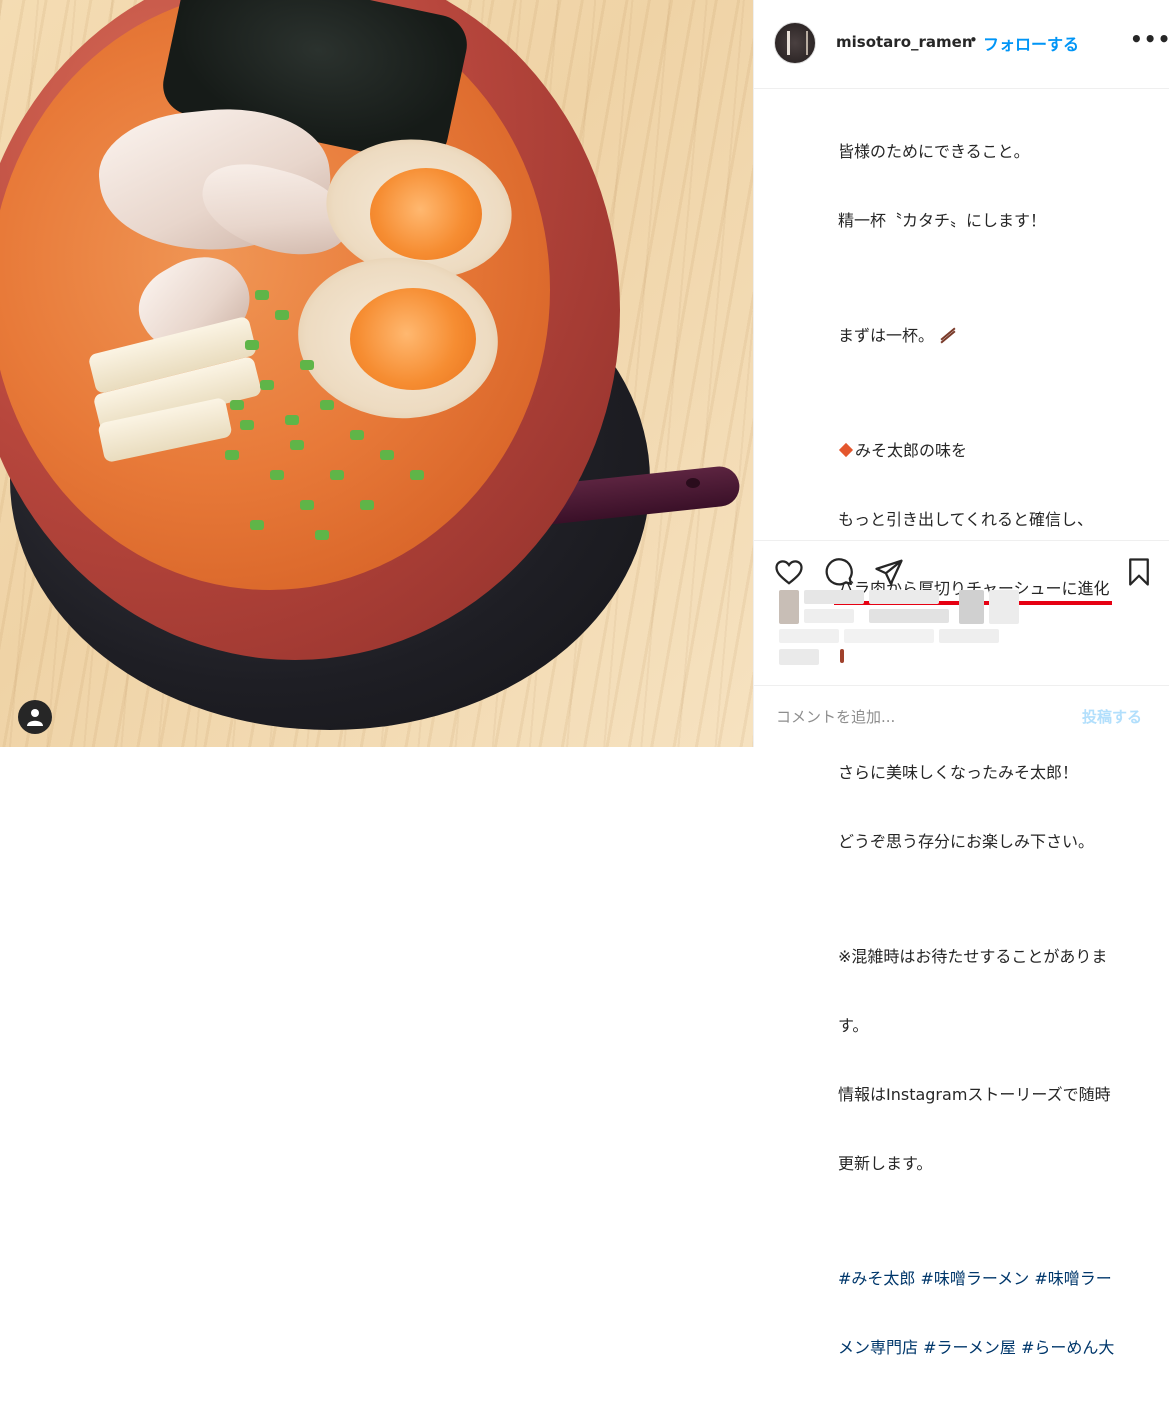  I want to click on caption-line: 情報はInstagramストーリーズで随時, so click(974, 1094).